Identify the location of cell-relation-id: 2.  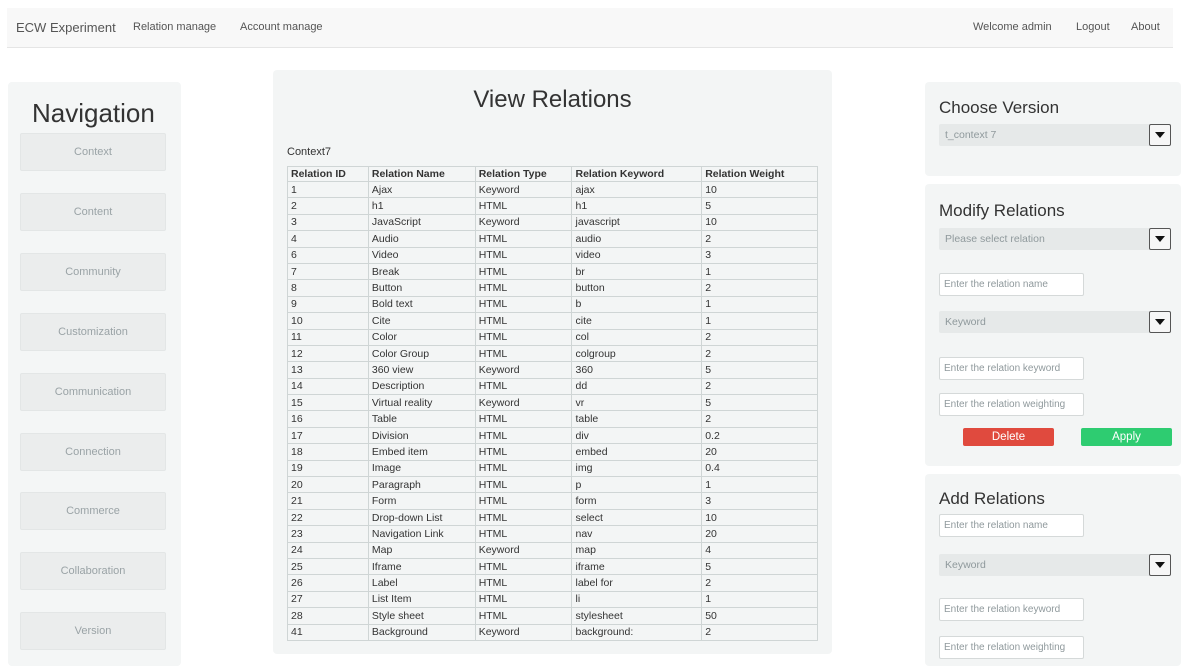
(328, 206).